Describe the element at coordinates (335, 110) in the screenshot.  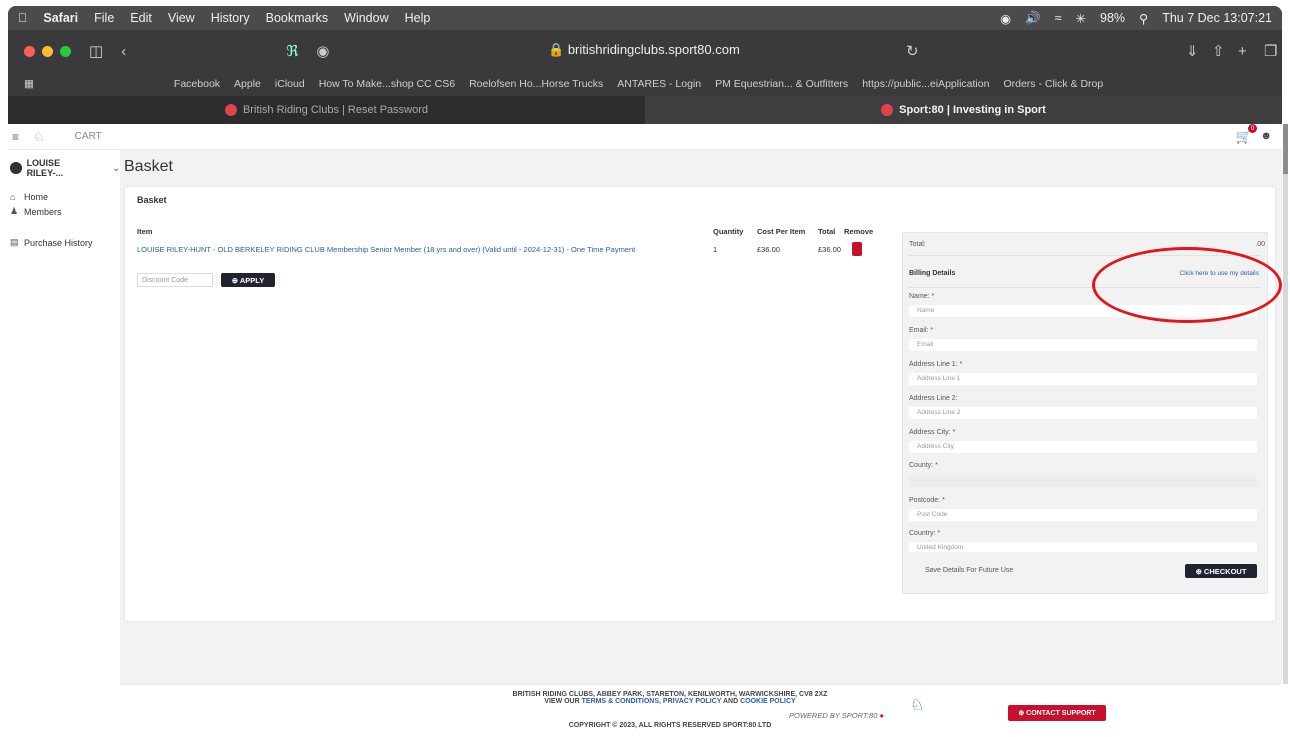
I see `tab-label: British Riding Clubs | Reset Password` at that location.